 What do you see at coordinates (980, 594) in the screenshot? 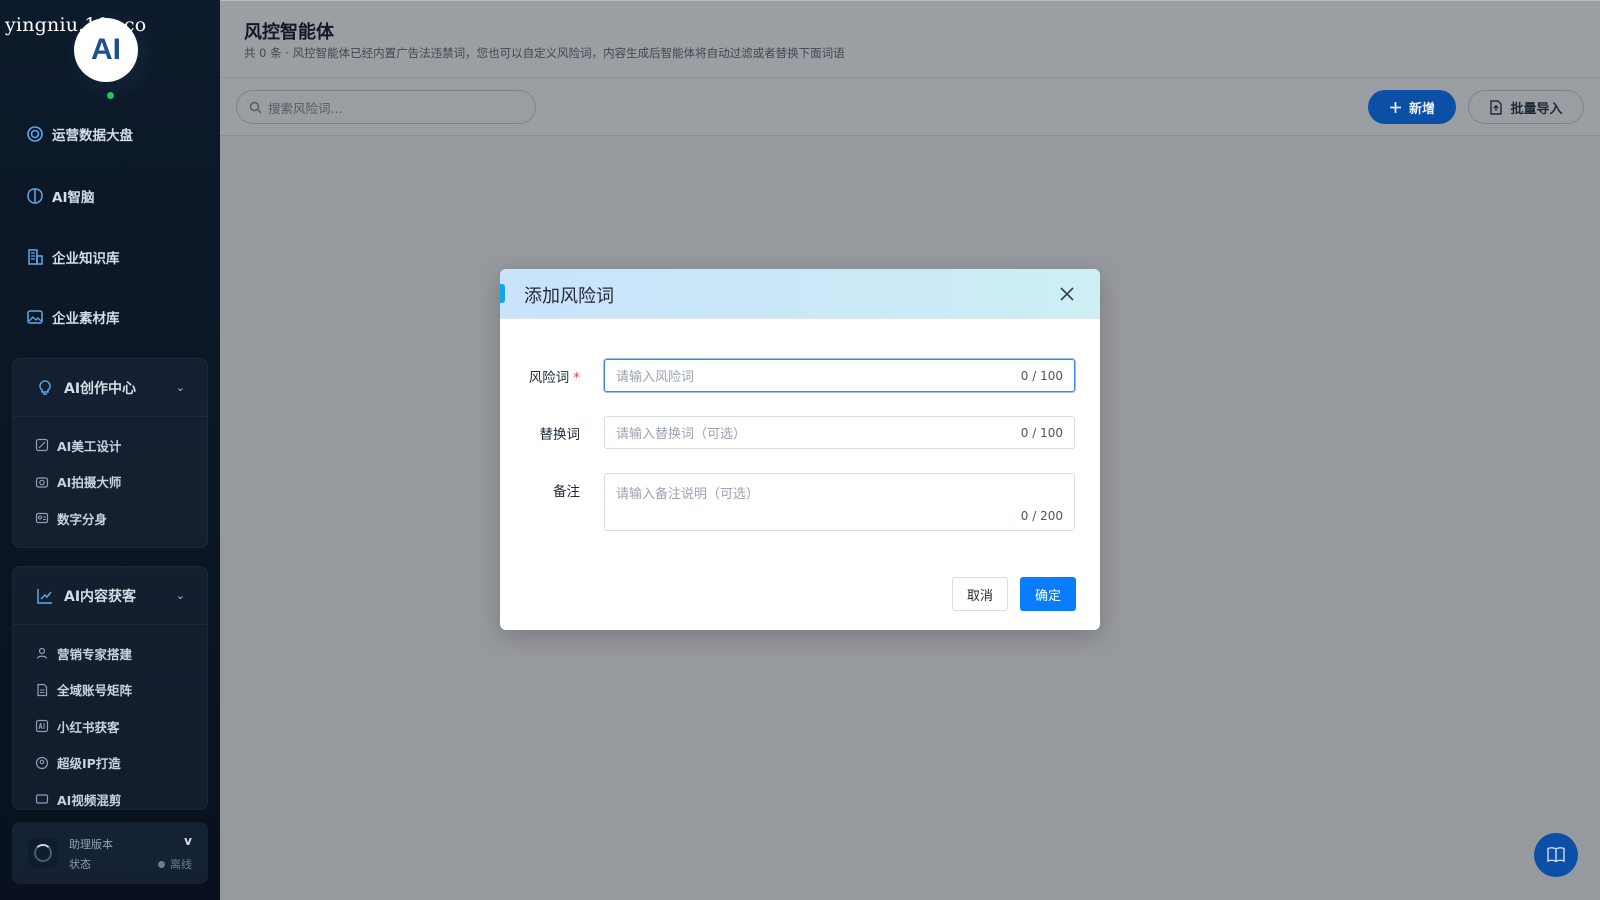
I see `cancel-button: 取消` at bounding box center [980, 594].